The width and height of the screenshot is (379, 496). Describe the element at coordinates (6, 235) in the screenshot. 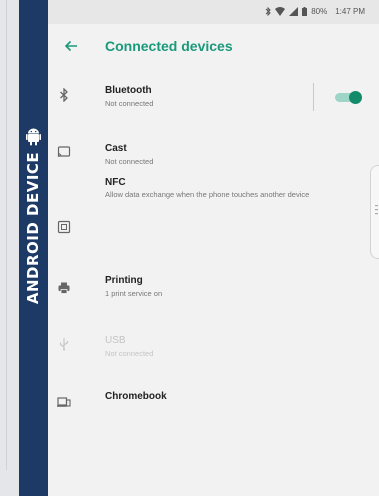

I see `left-strip-line` at that location.